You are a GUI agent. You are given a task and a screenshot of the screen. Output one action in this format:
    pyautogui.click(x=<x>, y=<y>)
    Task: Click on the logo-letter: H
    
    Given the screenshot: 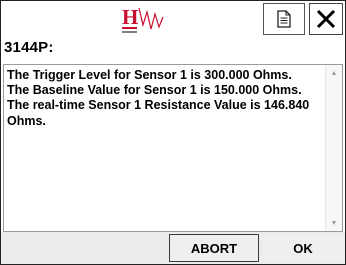 What is the action you would take?
    pyautogui.click(x=130, y=17)
    